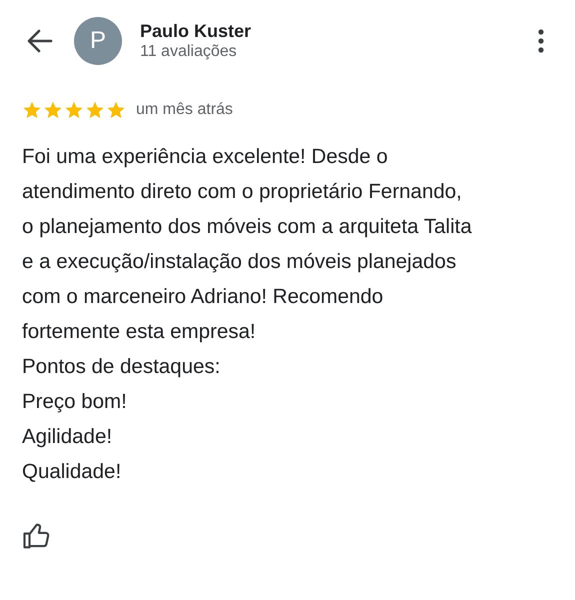  What do you see at coordinates (189, 52) in the screenshot?
I see `review-count: 11 avaliações` at bounding box center [189, 52].